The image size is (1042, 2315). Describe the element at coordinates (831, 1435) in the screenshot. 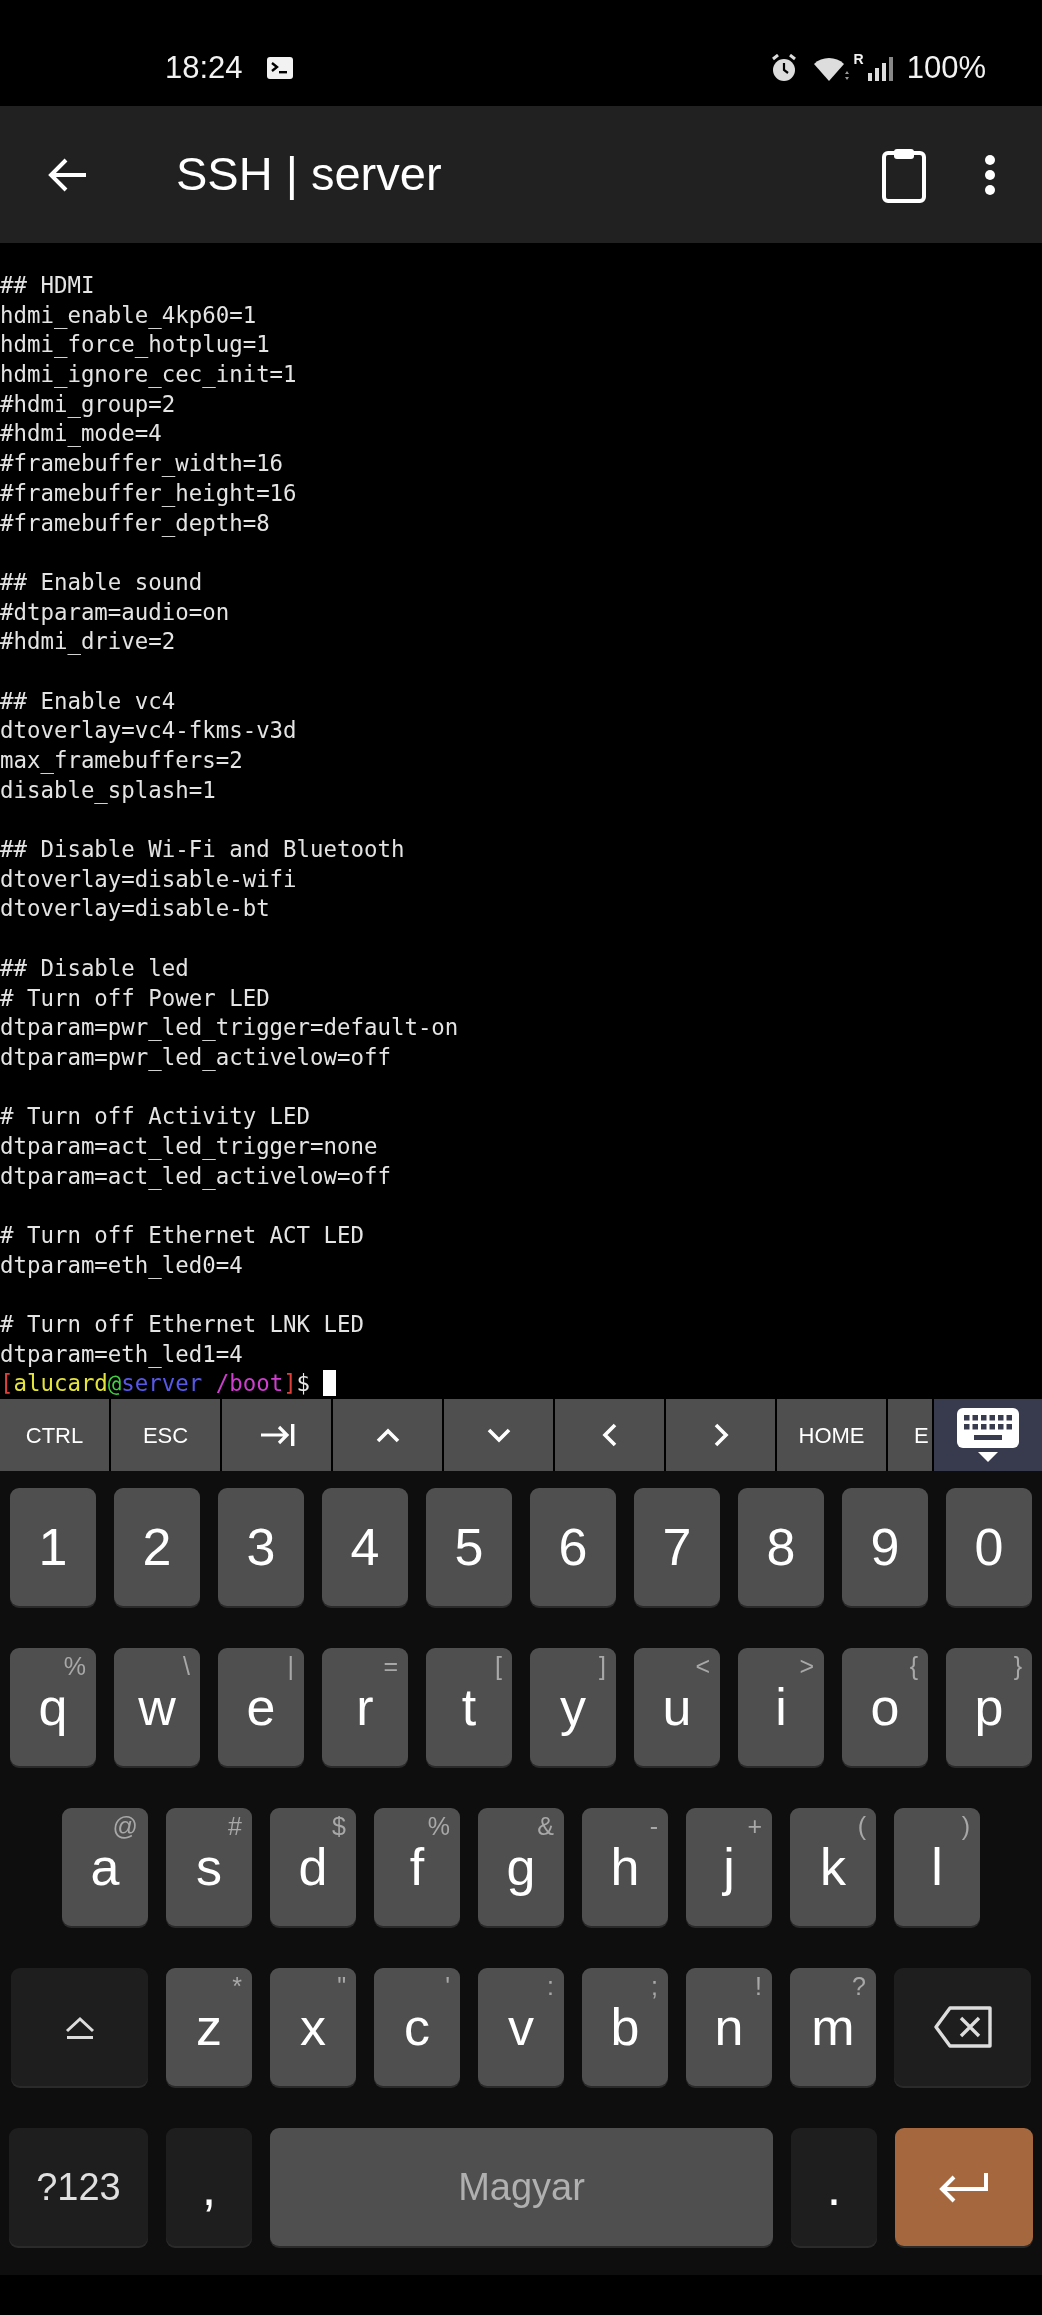

I see `extra-key: HOME` at that location.